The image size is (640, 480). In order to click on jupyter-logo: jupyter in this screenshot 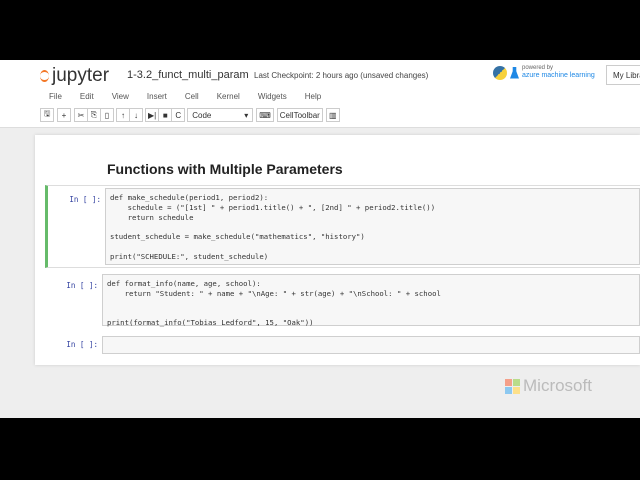, I will do `click(74, 76)`.